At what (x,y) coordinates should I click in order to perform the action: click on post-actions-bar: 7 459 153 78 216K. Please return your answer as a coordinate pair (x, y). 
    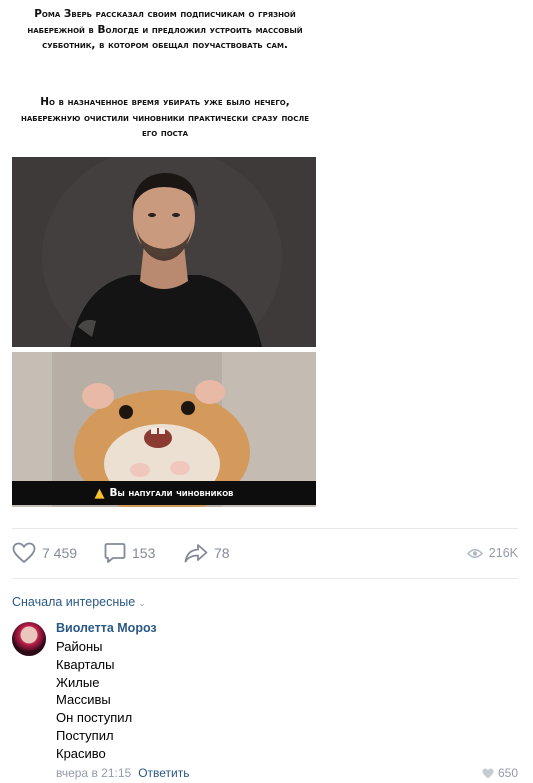
    Looking at the image, I should click on (265, 553).